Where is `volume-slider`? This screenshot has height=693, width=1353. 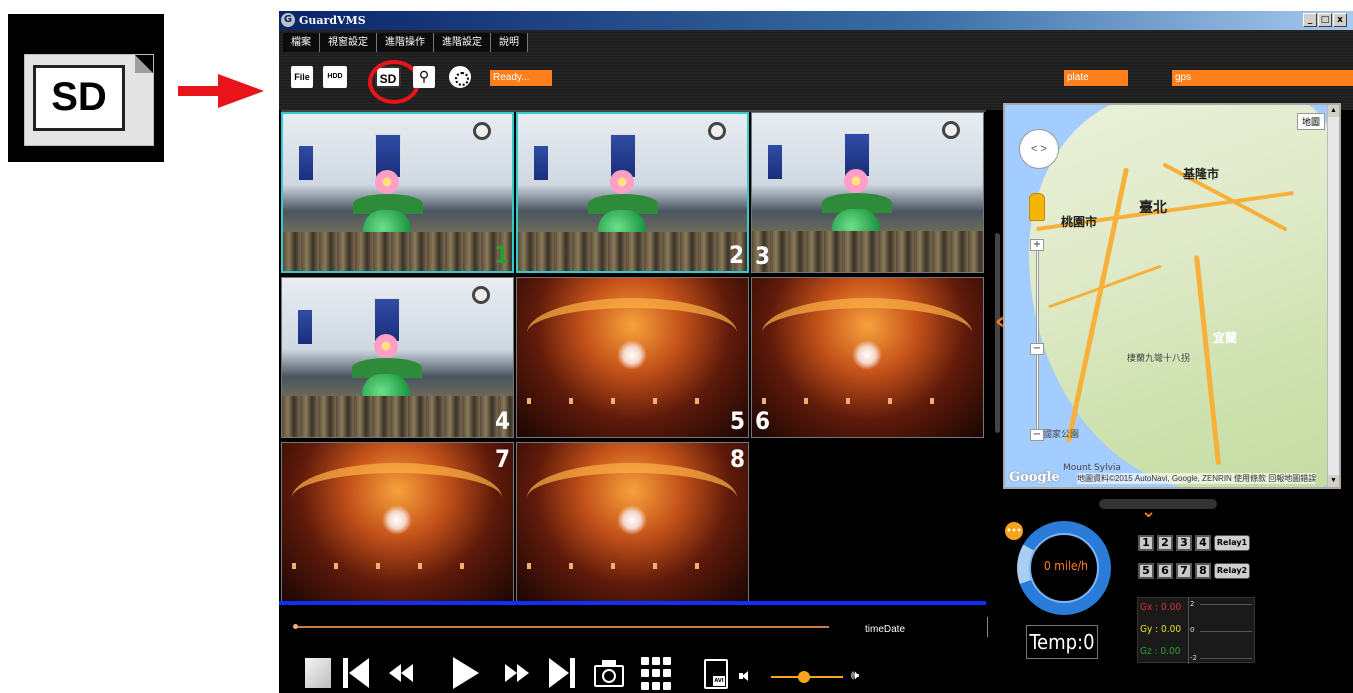
volume-slider is located at coordinates (807, 677).